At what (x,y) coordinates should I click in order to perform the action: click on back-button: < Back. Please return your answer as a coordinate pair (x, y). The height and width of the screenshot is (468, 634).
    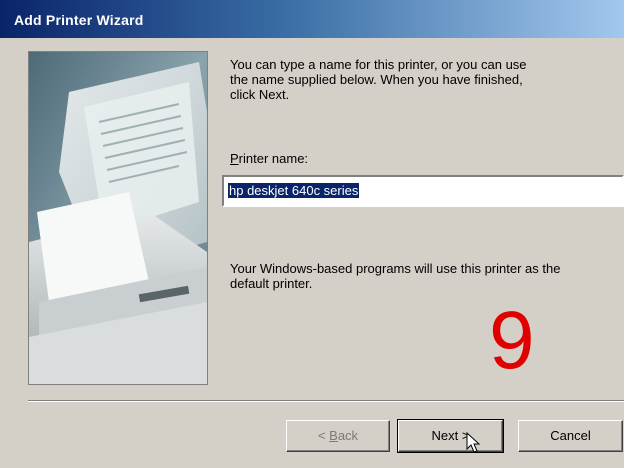
    Looking at the image, I should click on (338, 436).